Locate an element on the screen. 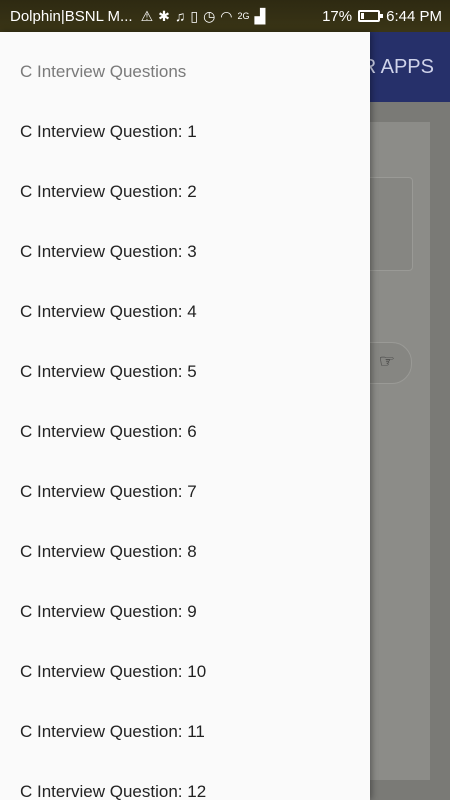  drawer-header: C Interview Questions is located at coordinates (103, 71).